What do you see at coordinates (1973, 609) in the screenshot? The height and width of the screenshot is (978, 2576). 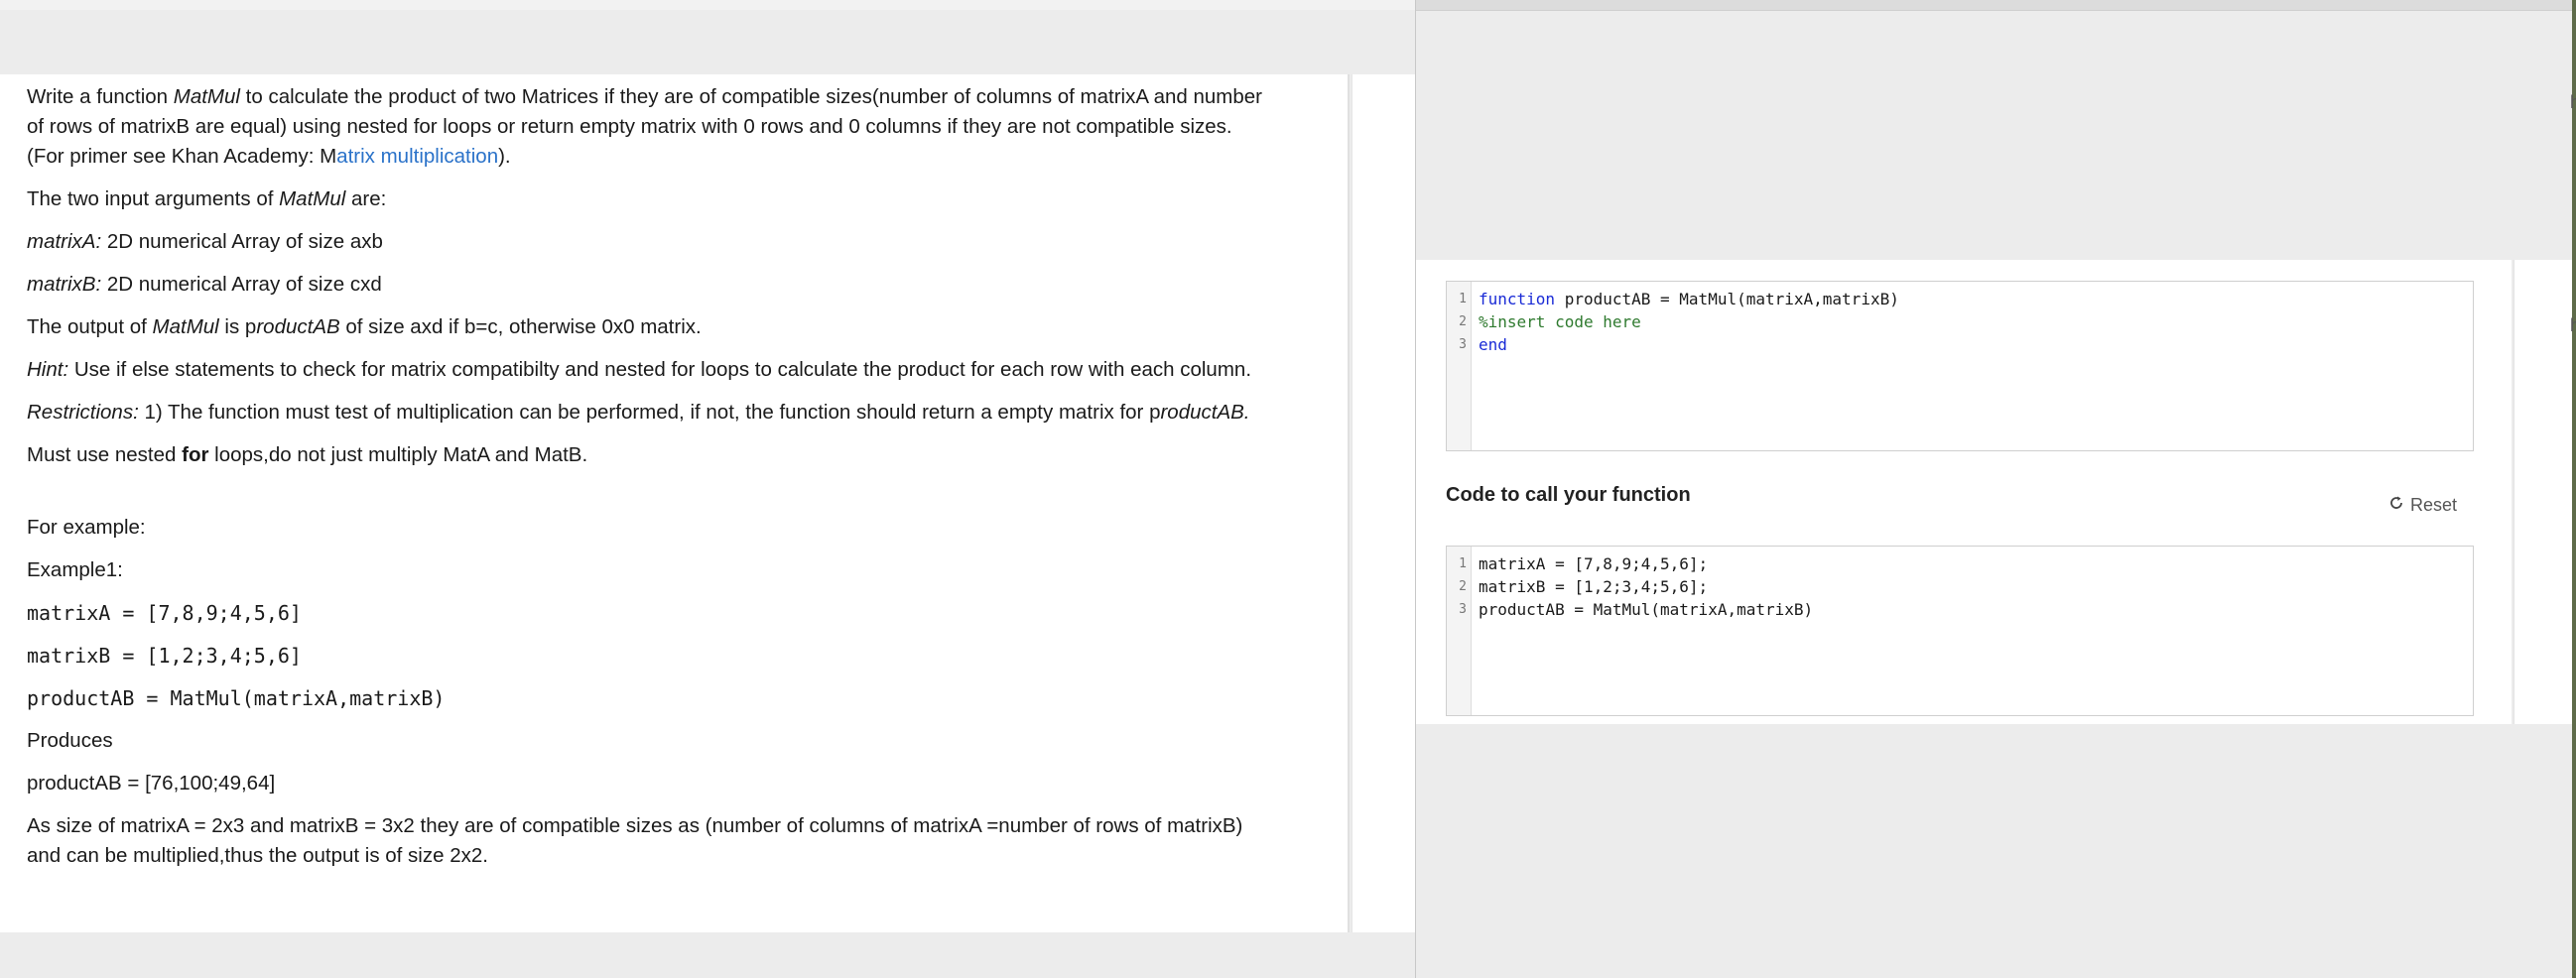 I see `code-line: productAB = MatMul(matrixA,matrixB)` at bounding box center [1973, 609].